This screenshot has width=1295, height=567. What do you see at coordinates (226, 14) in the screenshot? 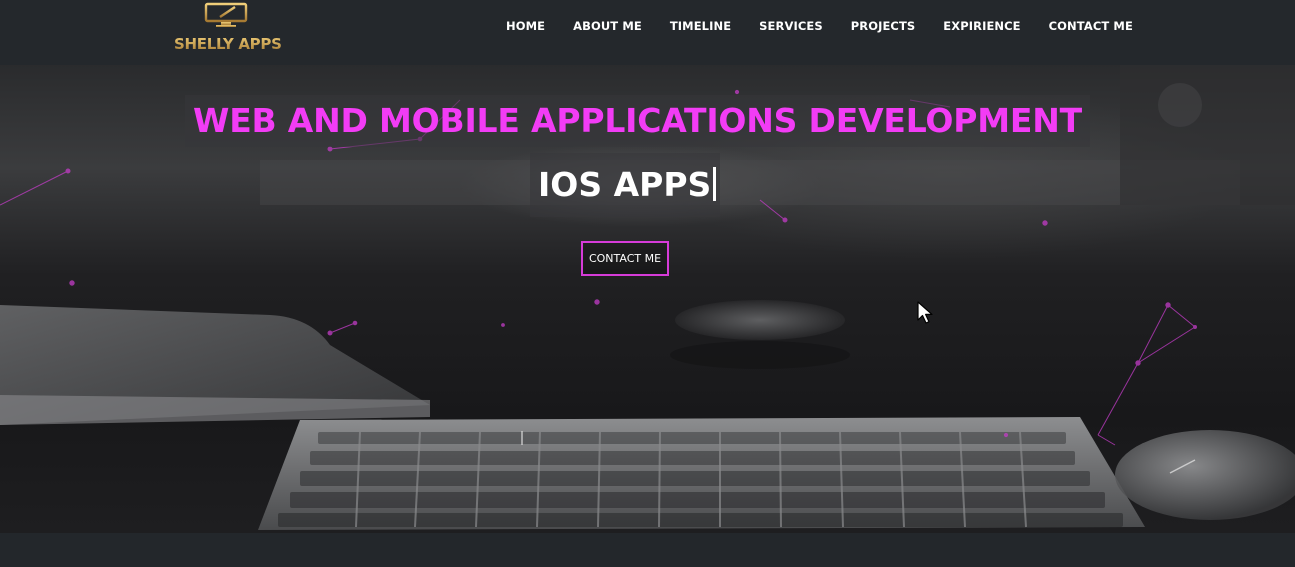
I see `monitor-pen-icon` at bounding box center [226, 14].